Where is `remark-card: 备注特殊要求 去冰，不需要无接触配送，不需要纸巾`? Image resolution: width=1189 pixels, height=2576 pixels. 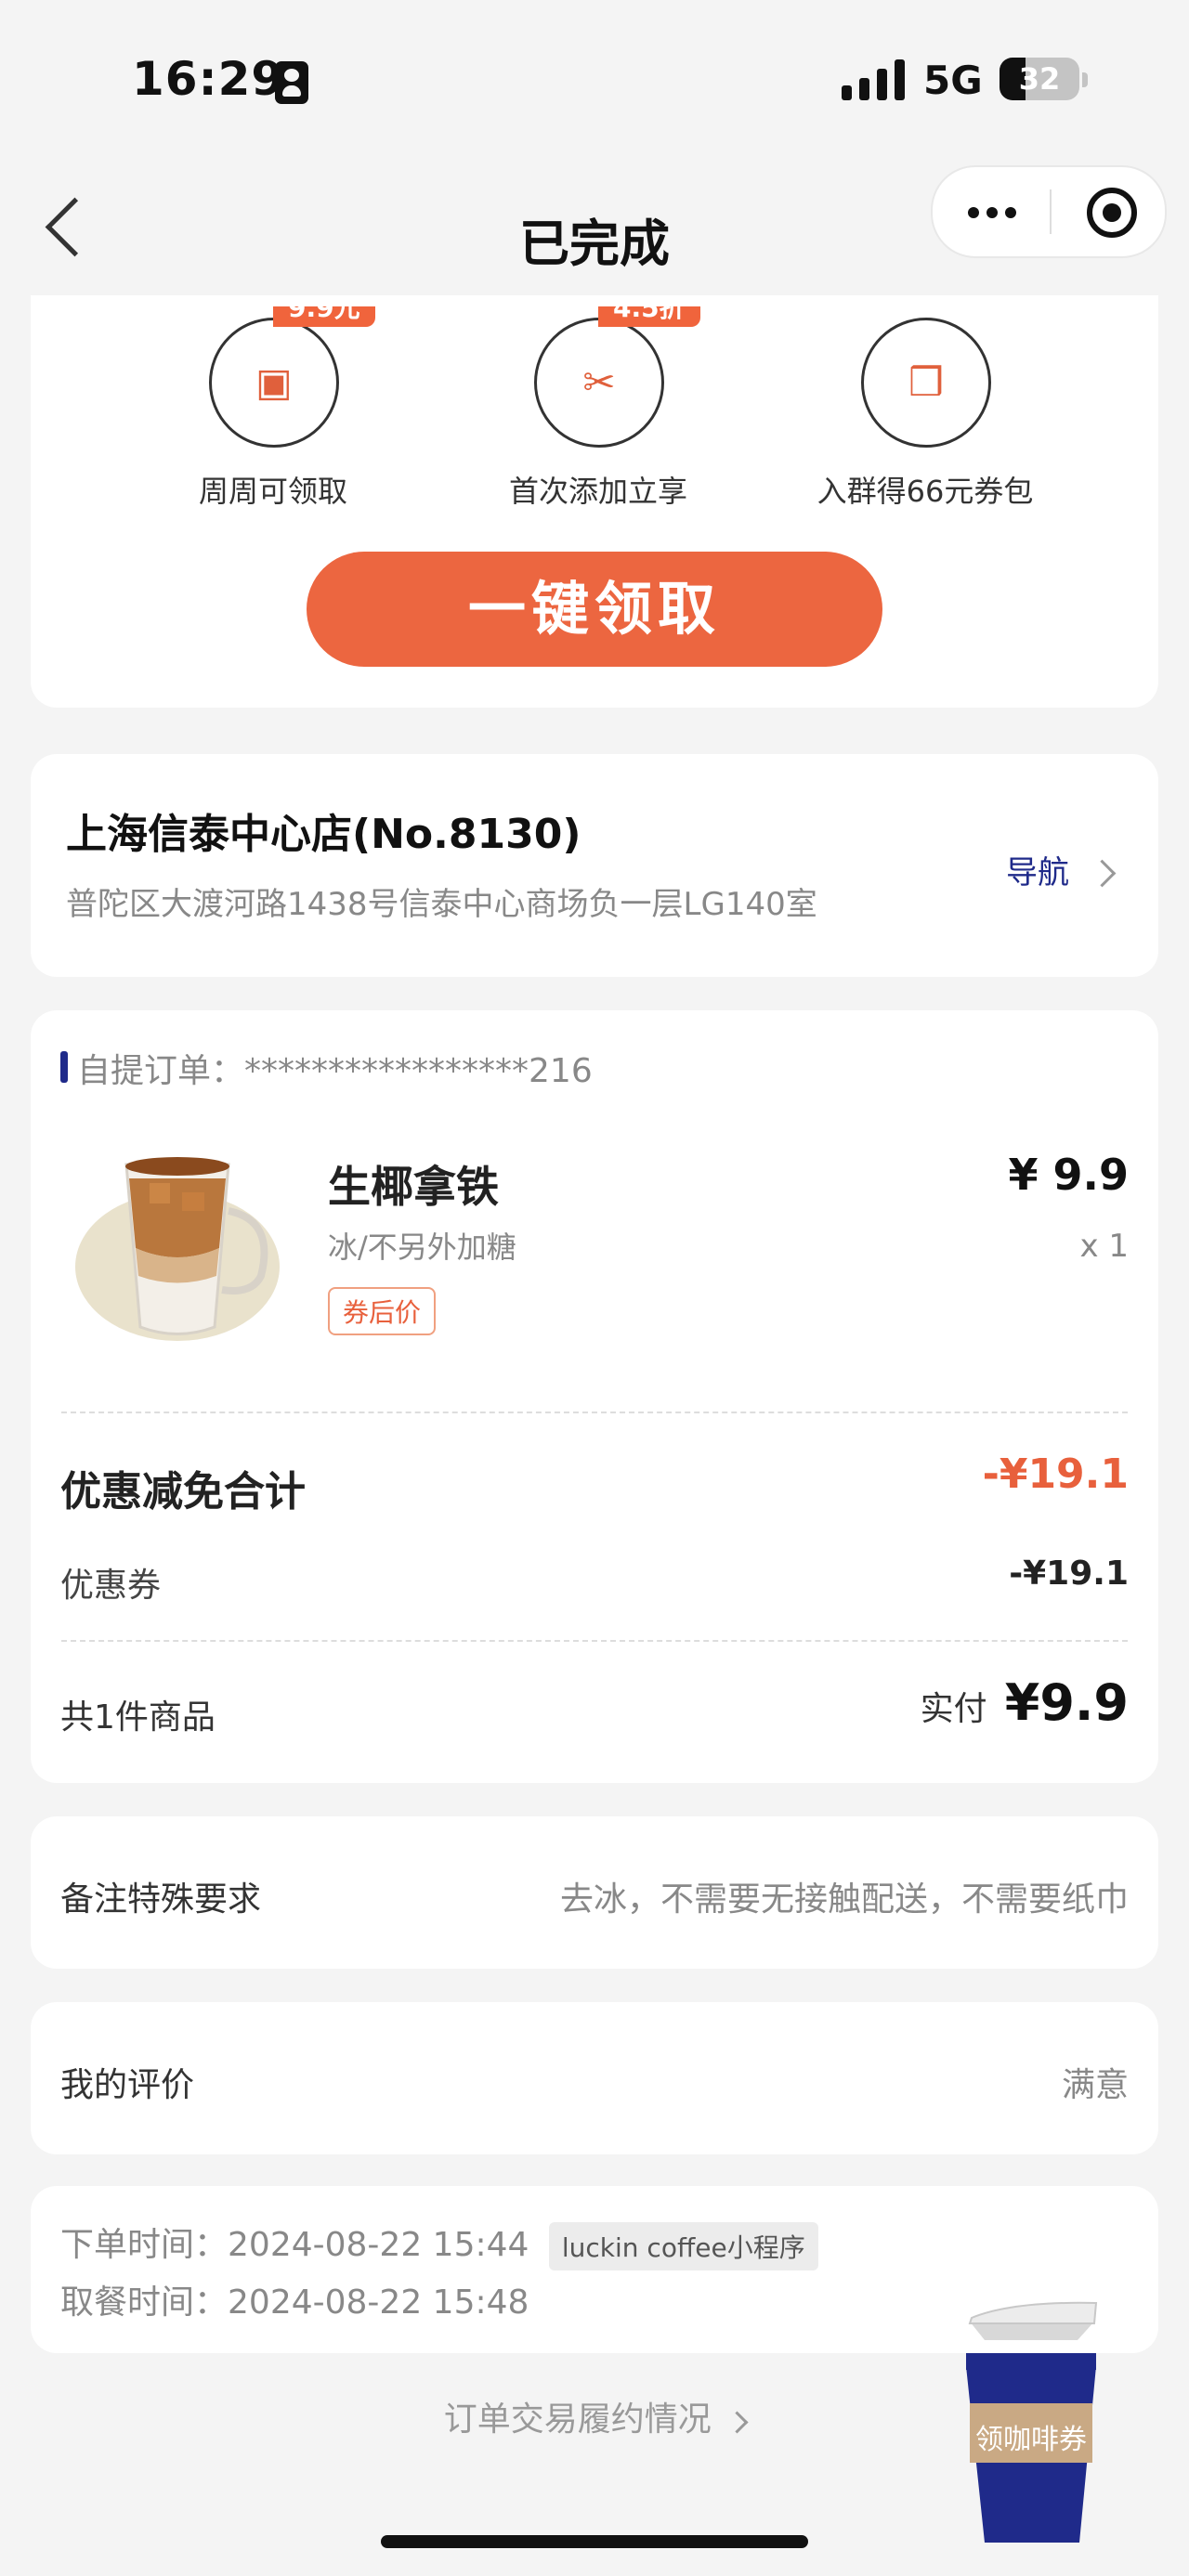 remark-card: 备注特殊要求 去冰，不需要无接触配送，不需要纸巾 is located at coordinates (594, 1892).